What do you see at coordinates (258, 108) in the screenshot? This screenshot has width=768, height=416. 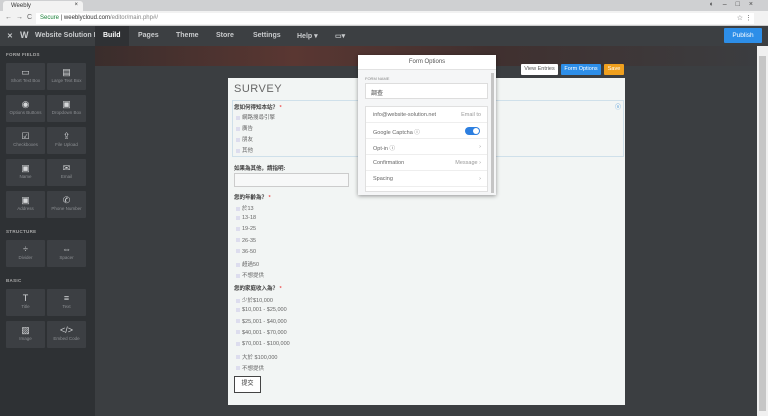 I see `question-source: 您如何得知本站？ *` at bounding box center [258, 108].